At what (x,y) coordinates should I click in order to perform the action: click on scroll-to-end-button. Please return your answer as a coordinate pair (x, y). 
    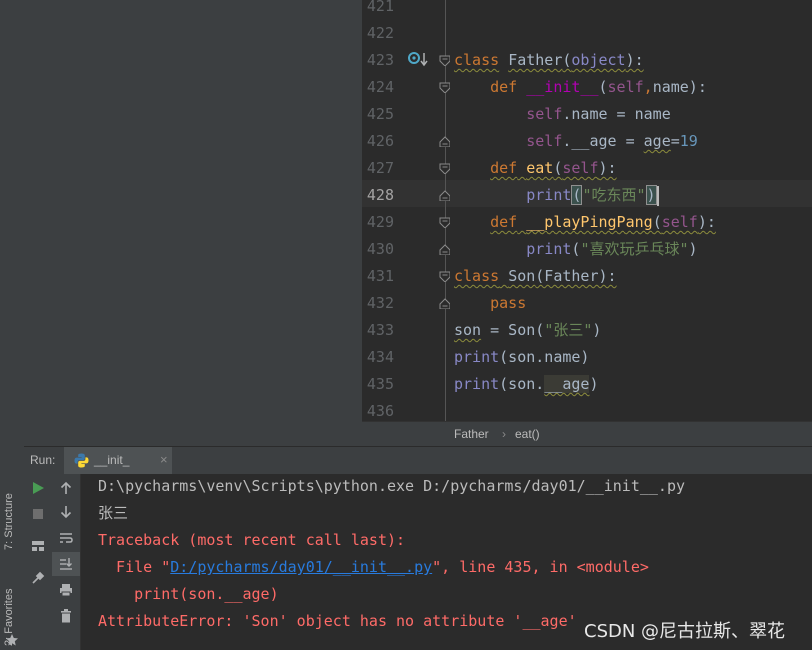
    Looking at the image, I should click on (66, 564).